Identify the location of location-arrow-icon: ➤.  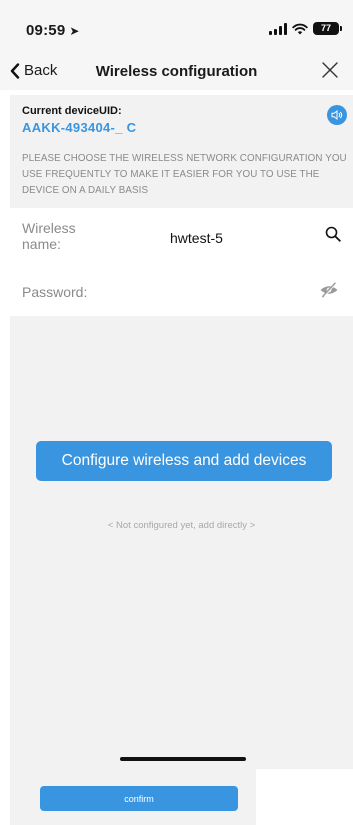
(74, 31).